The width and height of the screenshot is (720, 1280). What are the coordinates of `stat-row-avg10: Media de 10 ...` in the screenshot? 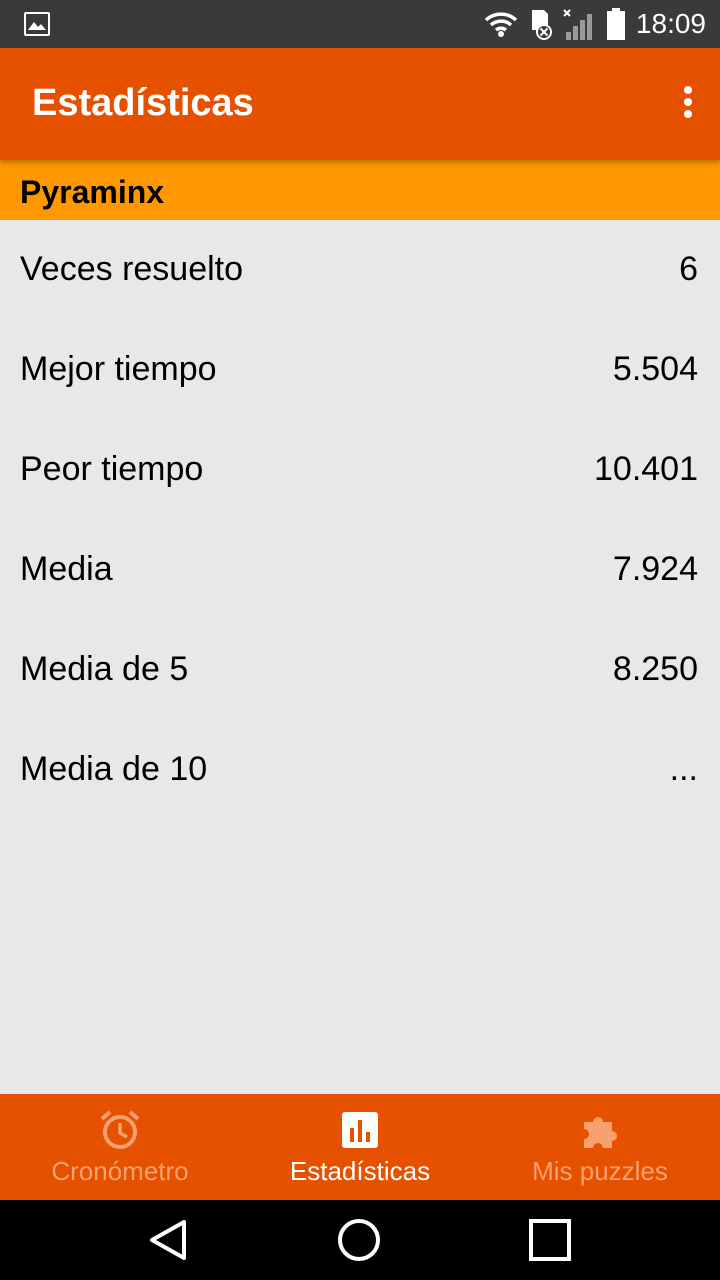 It's located at (360, 770).